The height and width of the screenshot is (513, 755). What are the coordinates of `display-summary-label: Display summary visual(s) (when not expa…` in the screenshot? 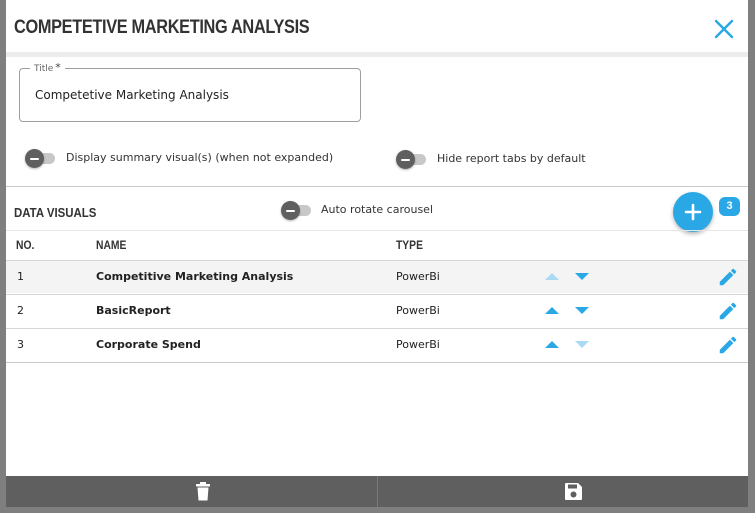 It's located at (200, 157).